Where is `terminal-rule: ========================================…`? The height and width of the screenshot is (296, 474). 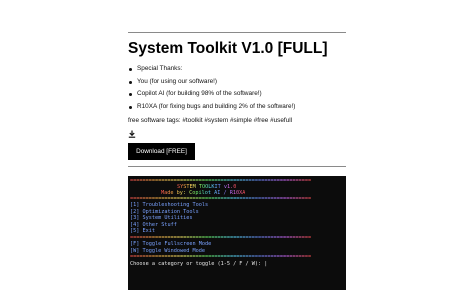 terminal-rule: ========================================… is located at coordinates (221, 257).